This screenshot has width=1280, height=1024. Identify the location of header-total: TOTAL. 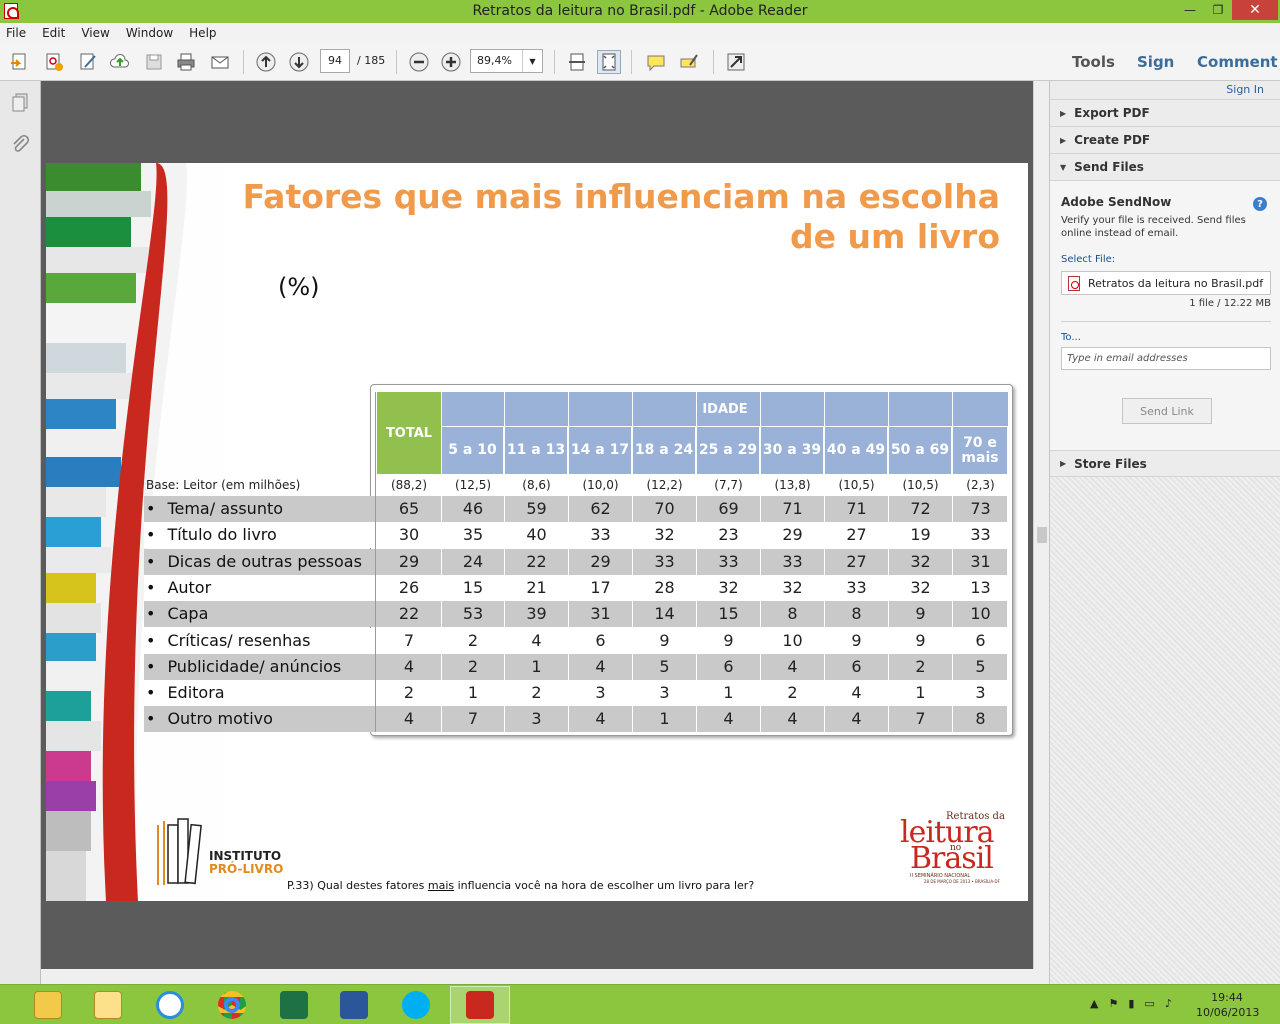
(409, 433).